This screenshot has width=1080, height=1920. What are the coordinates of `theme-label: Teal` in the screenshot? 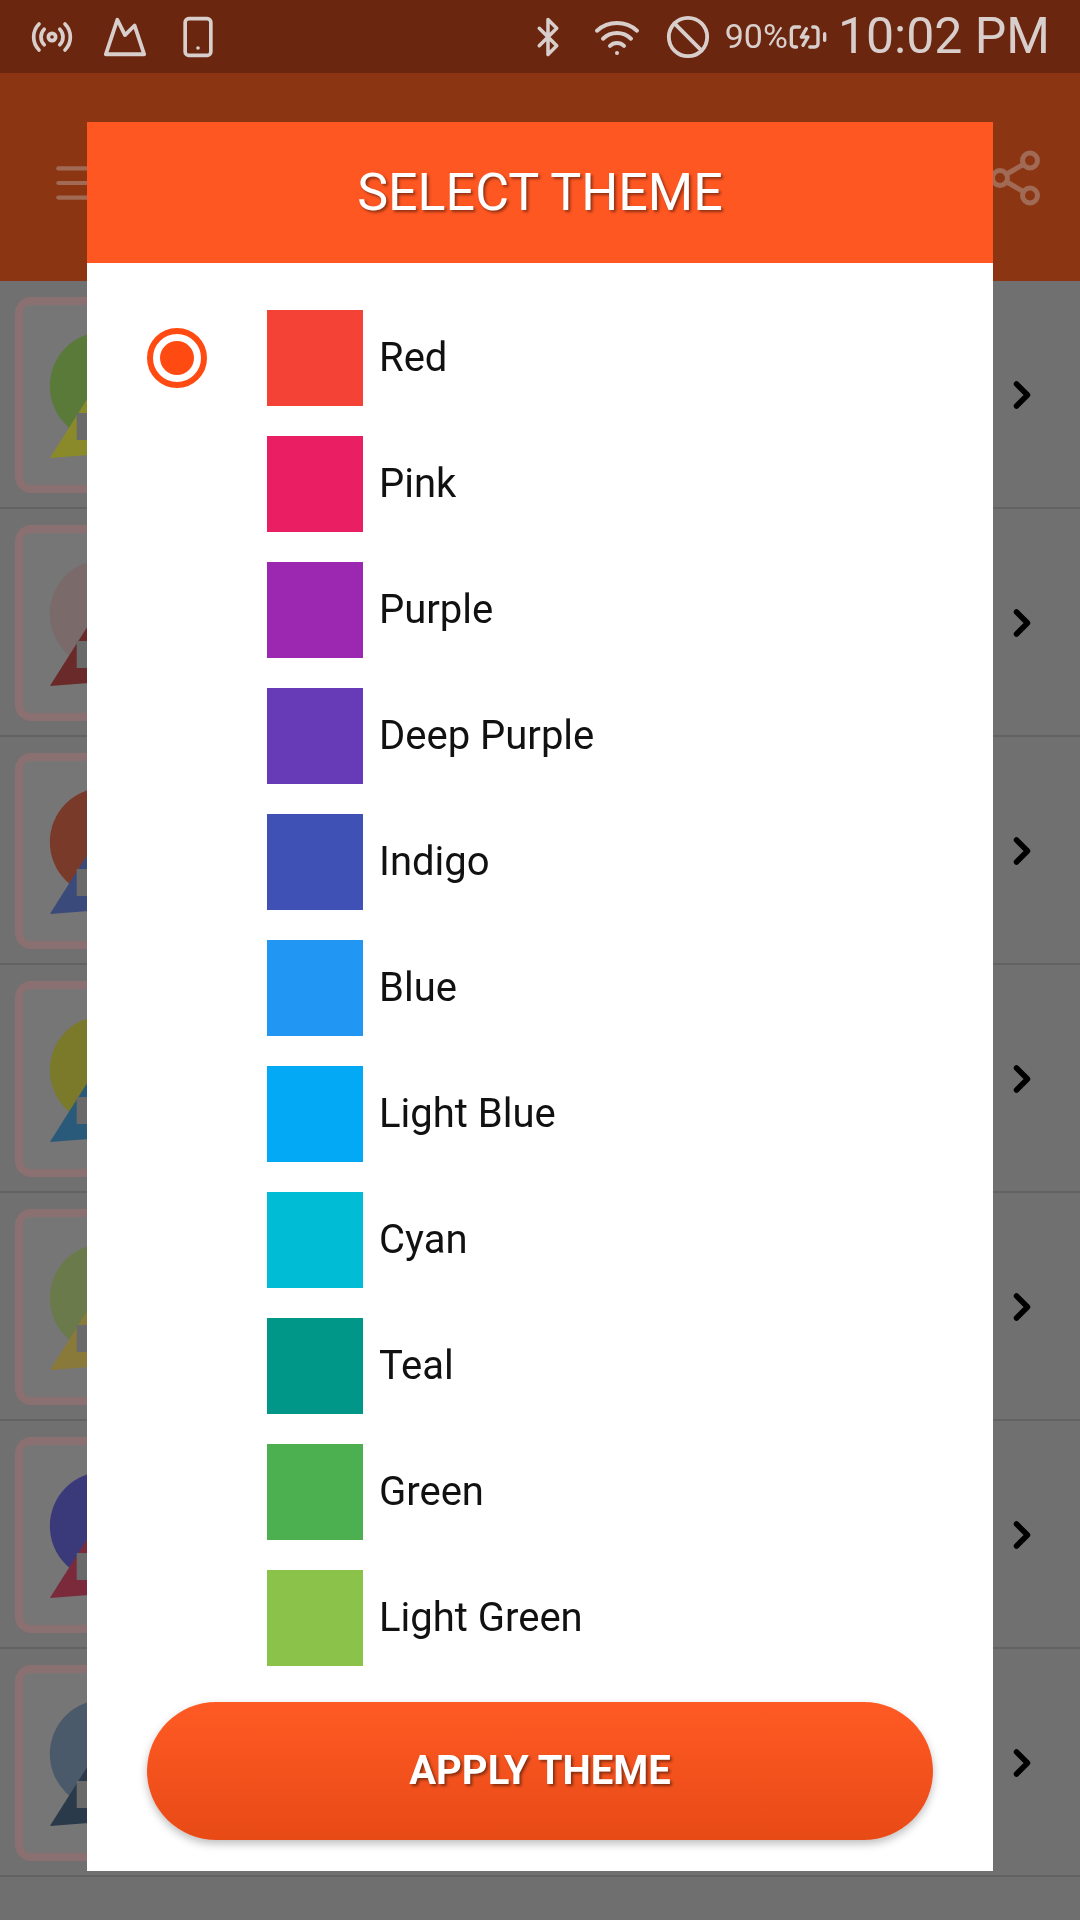 It's located at (416, 1366).